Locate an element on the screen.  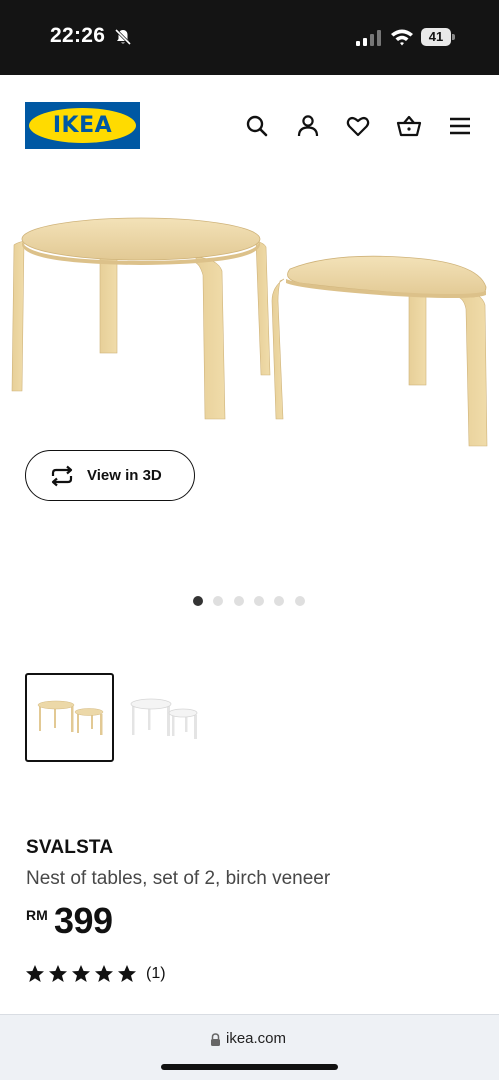
battery-indicator: 41 is located at coordinates (438, 37).